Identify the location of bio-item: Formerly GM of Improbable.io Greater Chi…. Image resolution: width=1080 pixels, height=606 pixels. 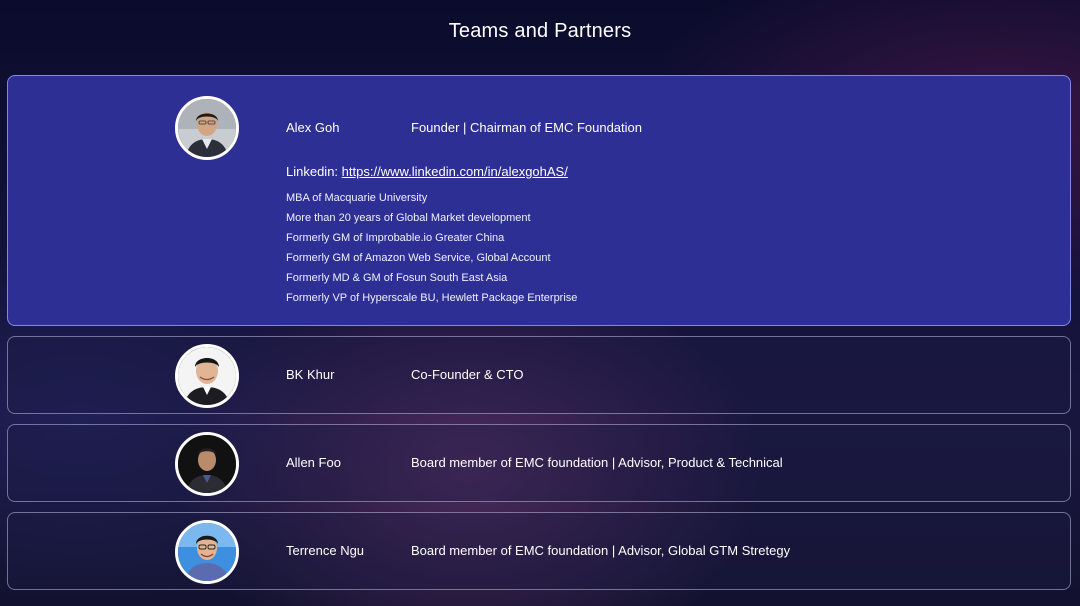
(395, 238).